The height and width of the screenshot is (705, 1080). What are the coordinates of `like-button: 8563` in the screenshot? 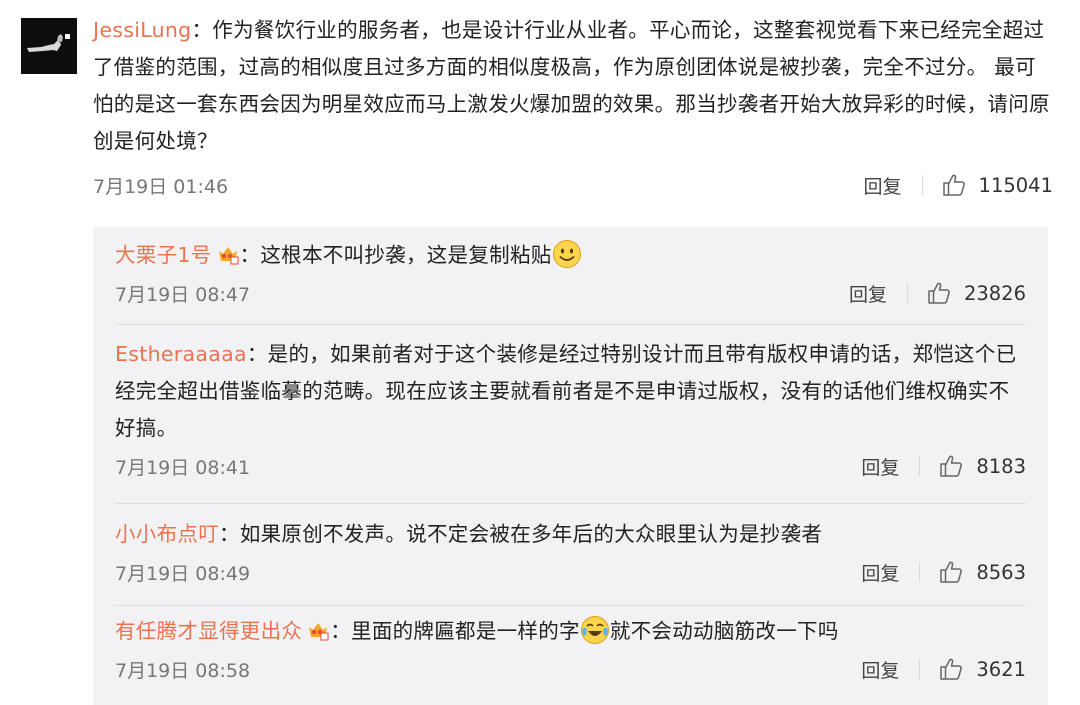 It's located at (982, 572).